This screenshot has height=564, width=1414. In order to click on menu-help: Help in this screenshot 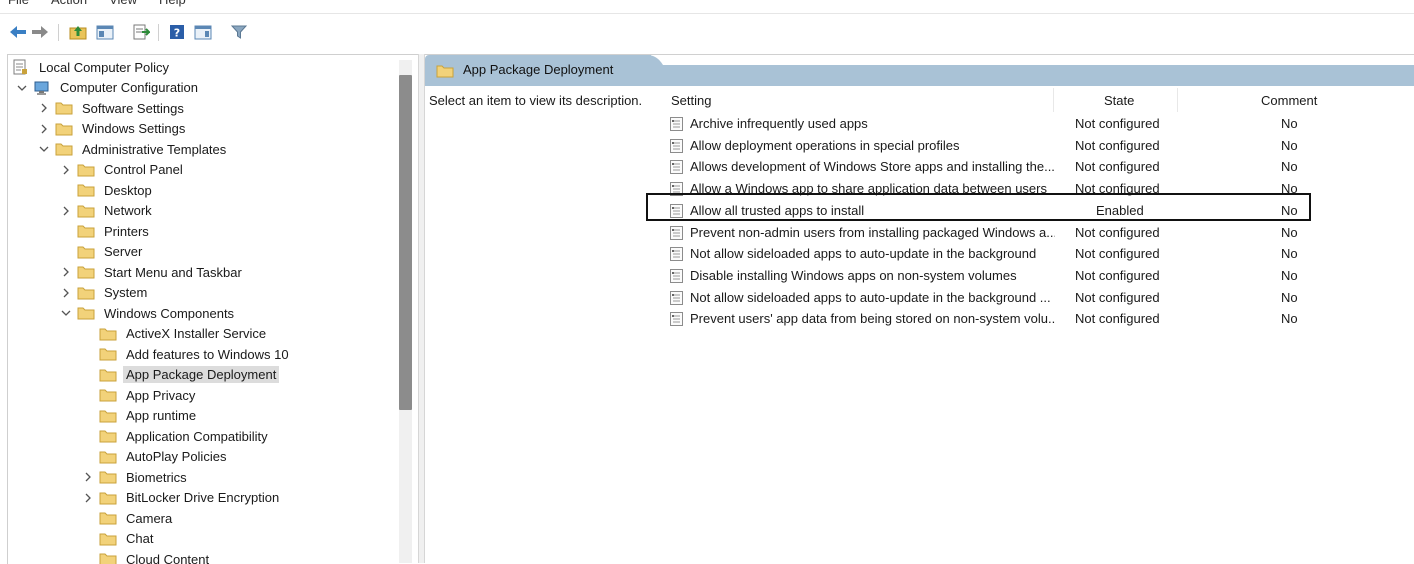, I will do `click(172, 3)`.